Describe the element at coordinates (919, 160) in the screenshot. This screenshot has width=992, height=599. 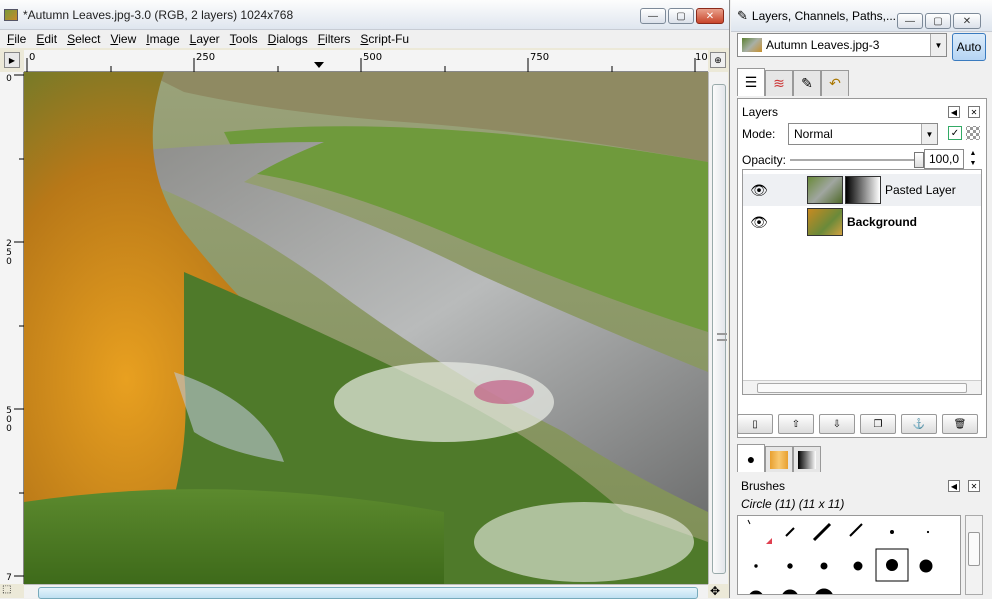
I see `opacity-slider-handle` at that location.